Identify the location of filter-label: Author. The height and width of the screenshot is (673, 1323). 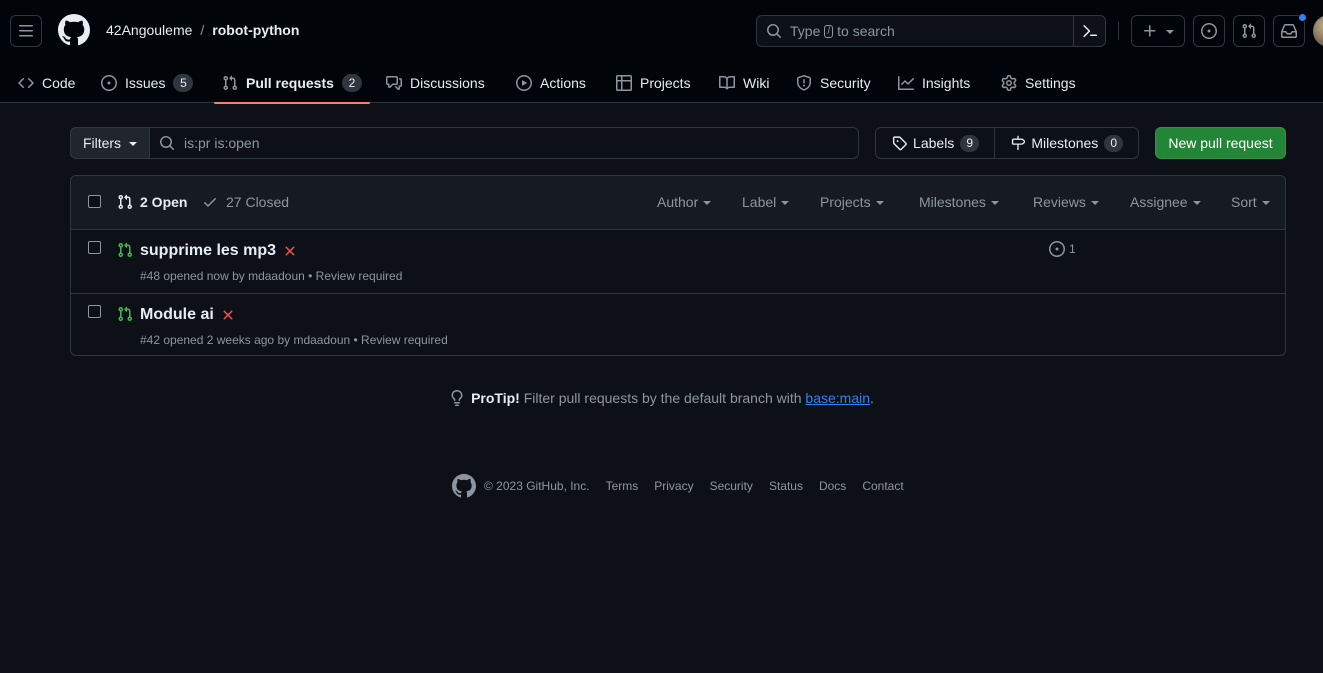
(678, 202).